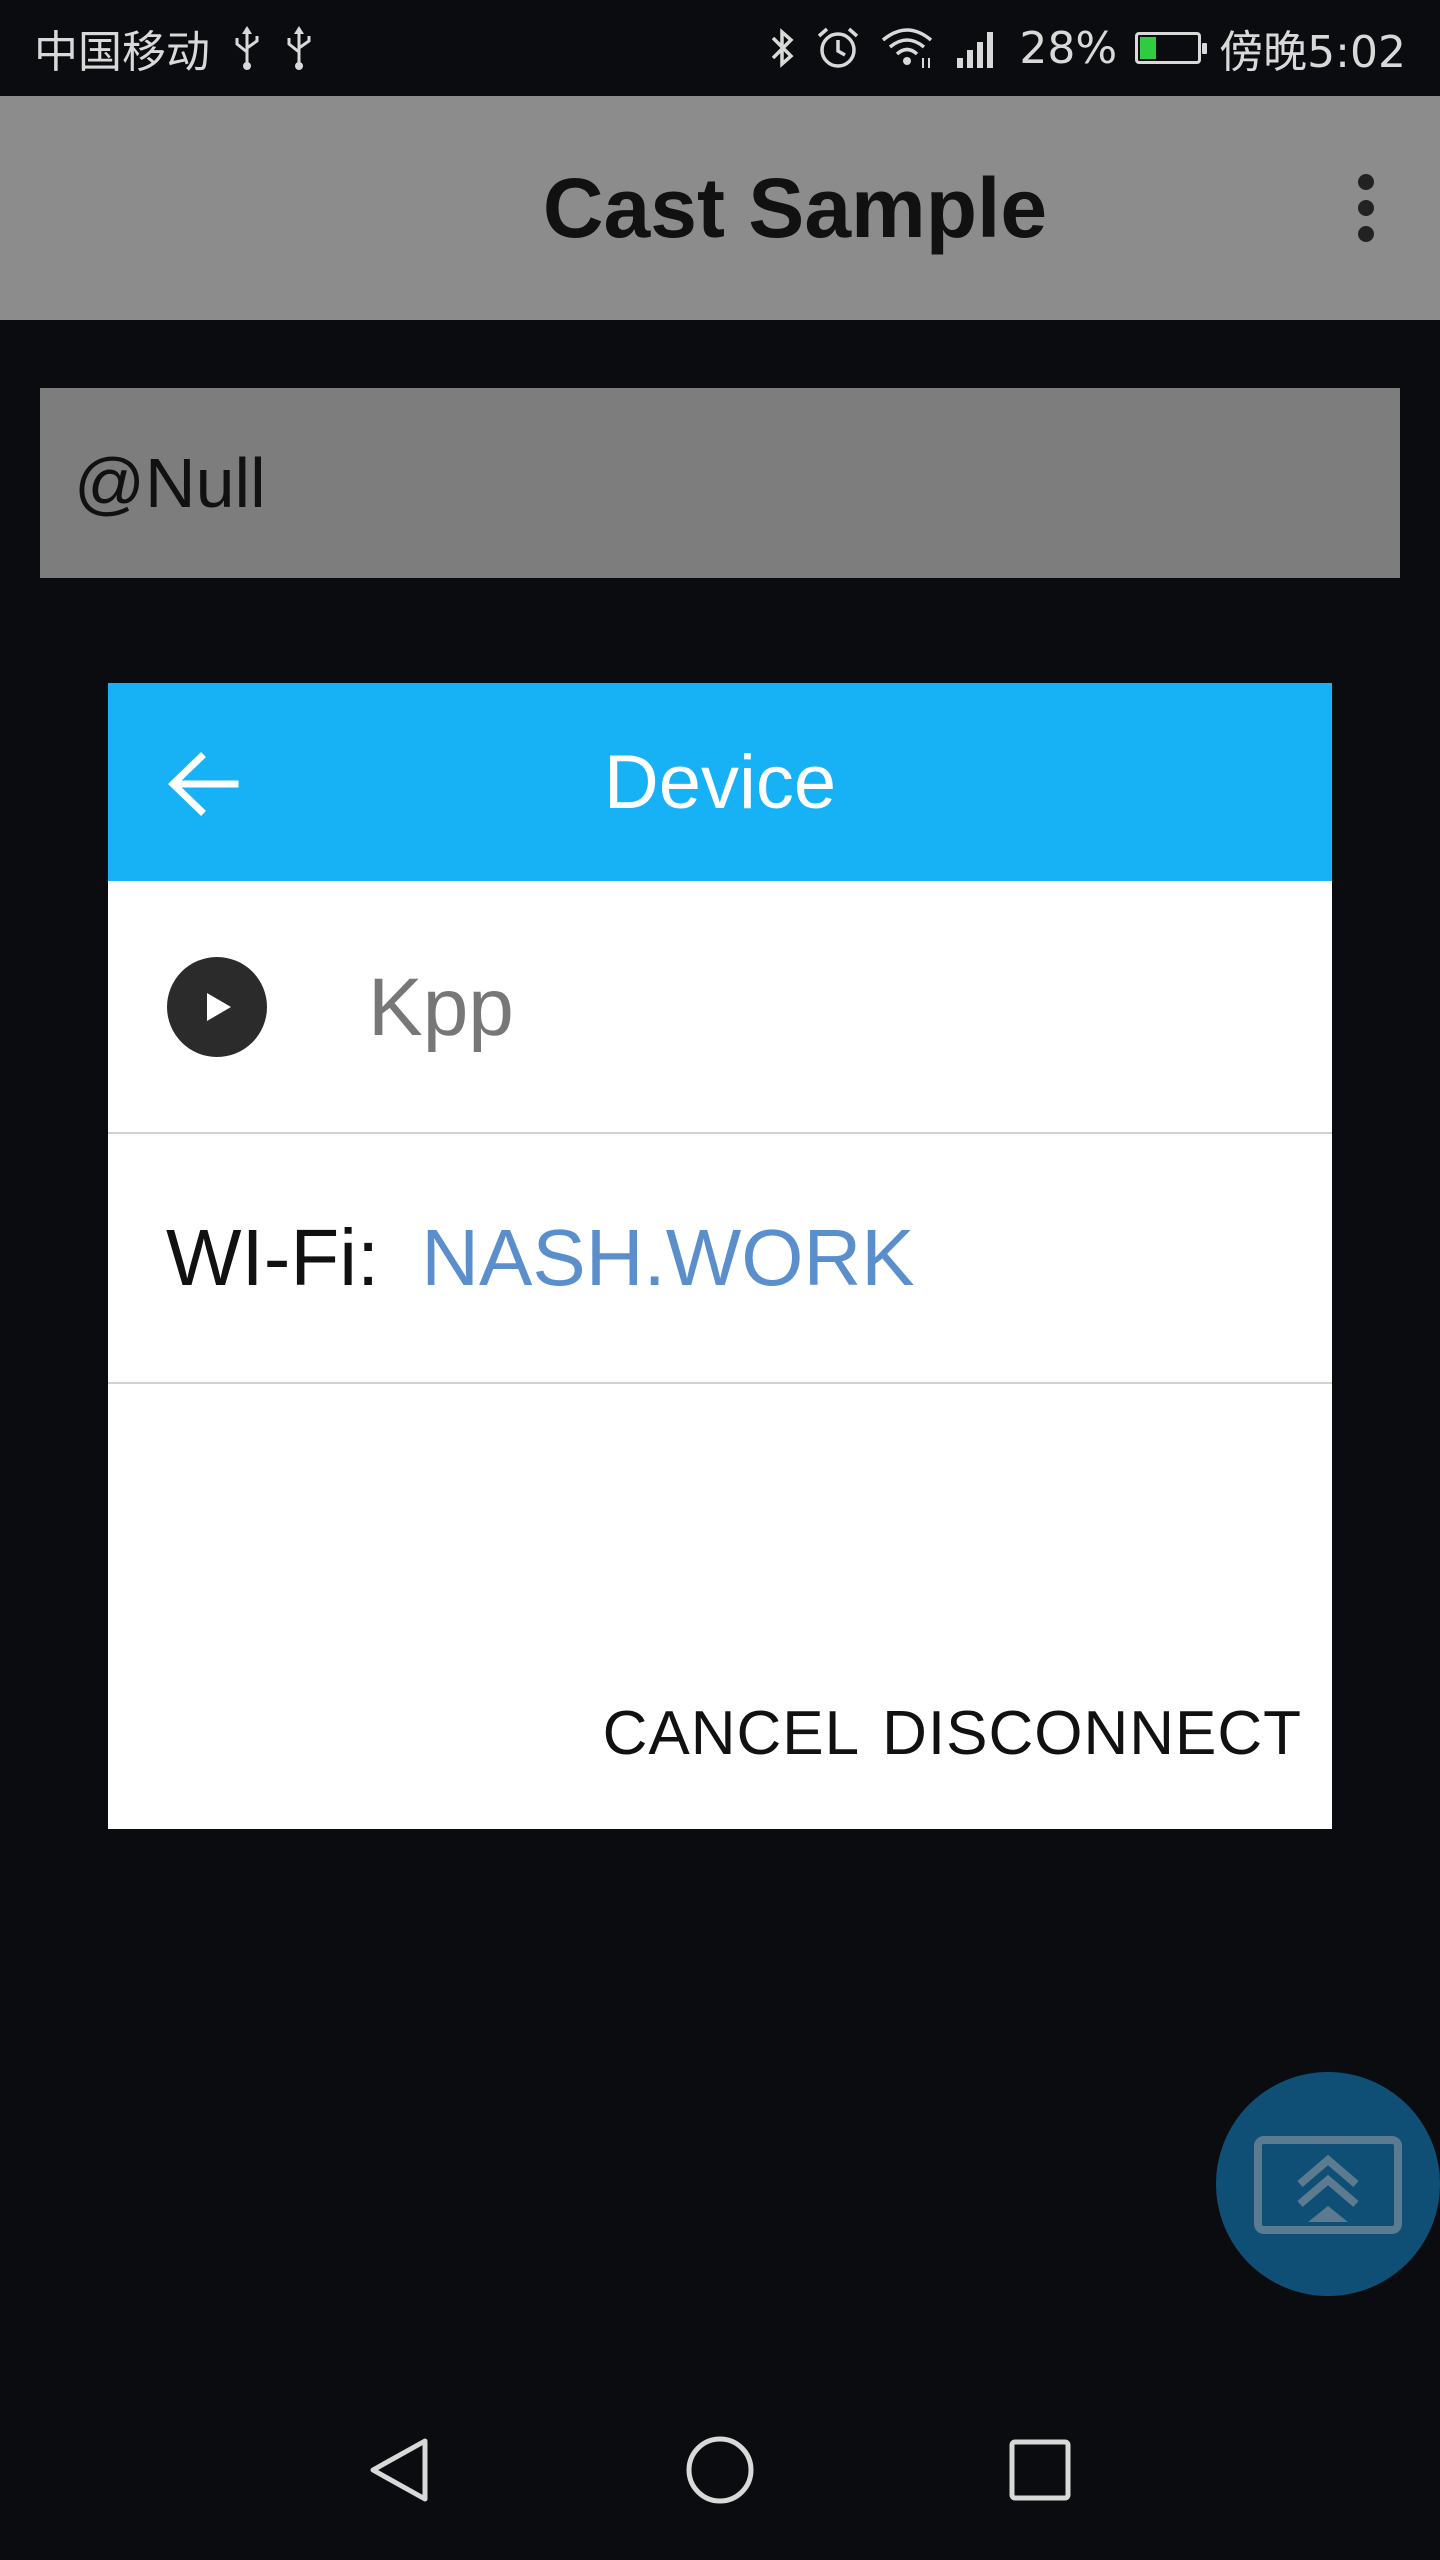  What do you see at coordinates (795, 207) in the screenshot?
I see `app-title: Cast Sample` at bounding box center [795, 207].